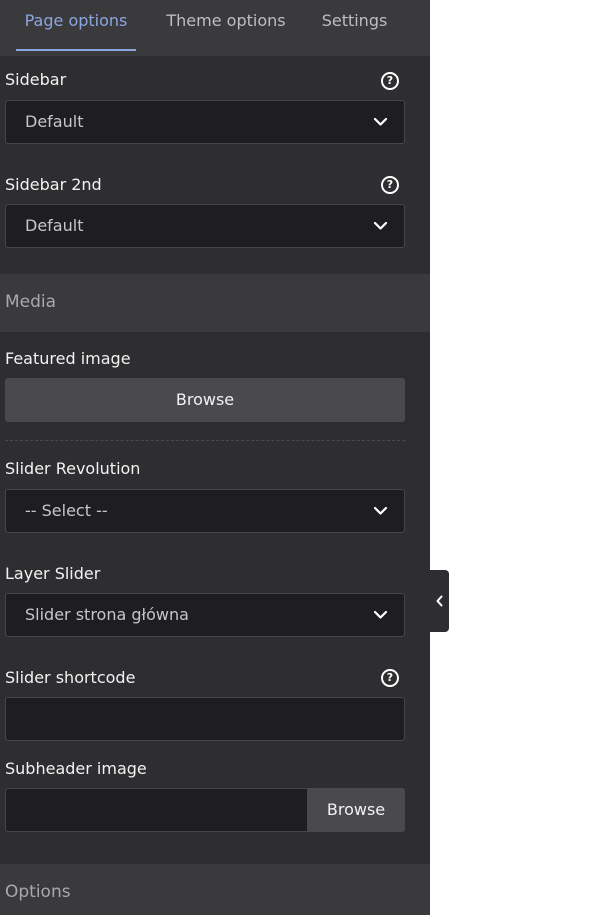 This screenshot has height=915, width=594. What do you see at coordinates (36, 79) in the screenshot?
I see `sidebar-label: Sidebar` at bounding box center [36, 79].